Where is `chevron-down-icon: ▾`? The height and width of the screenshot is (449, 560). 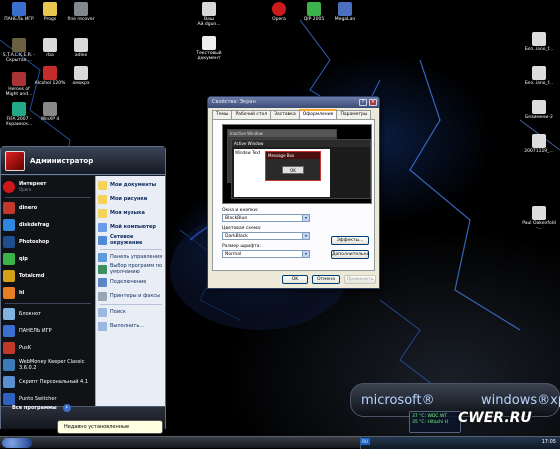 chevron-down-icon: ▾ is located at coordinates (305, 254).